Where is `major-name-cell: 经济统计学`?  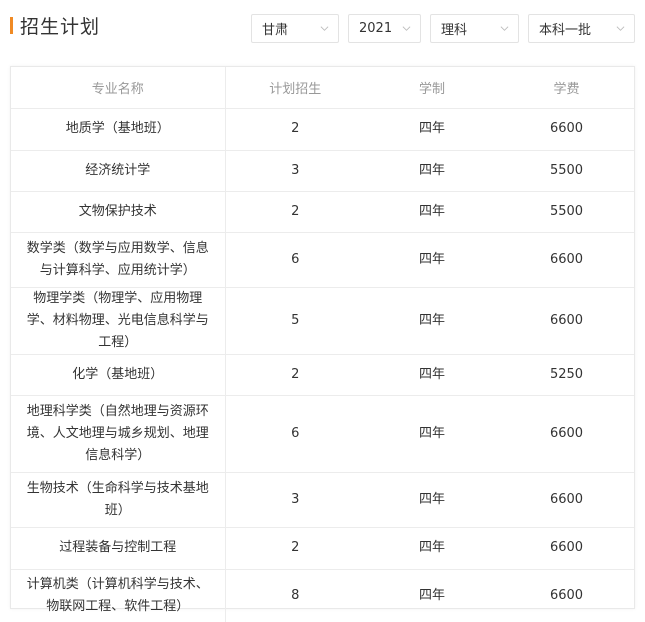
major-name-cell: 经济统计学 is located at coordinates (118, 171).